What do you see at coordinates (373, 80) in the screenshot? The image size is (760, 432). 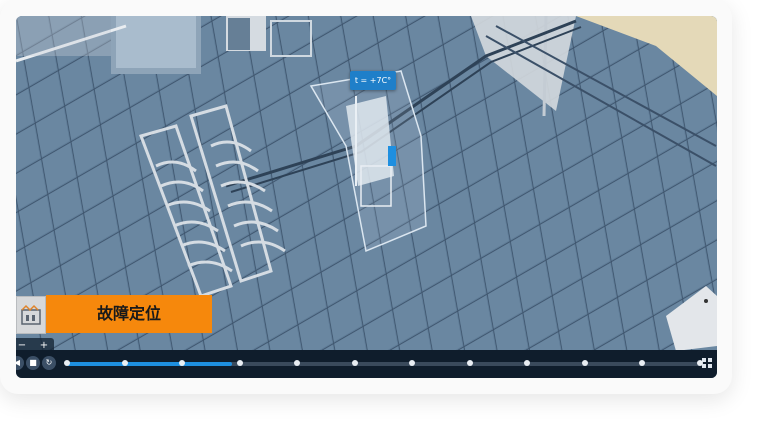 I see `temperature-tag: t = +7C°` at bounding box center [373, 80].